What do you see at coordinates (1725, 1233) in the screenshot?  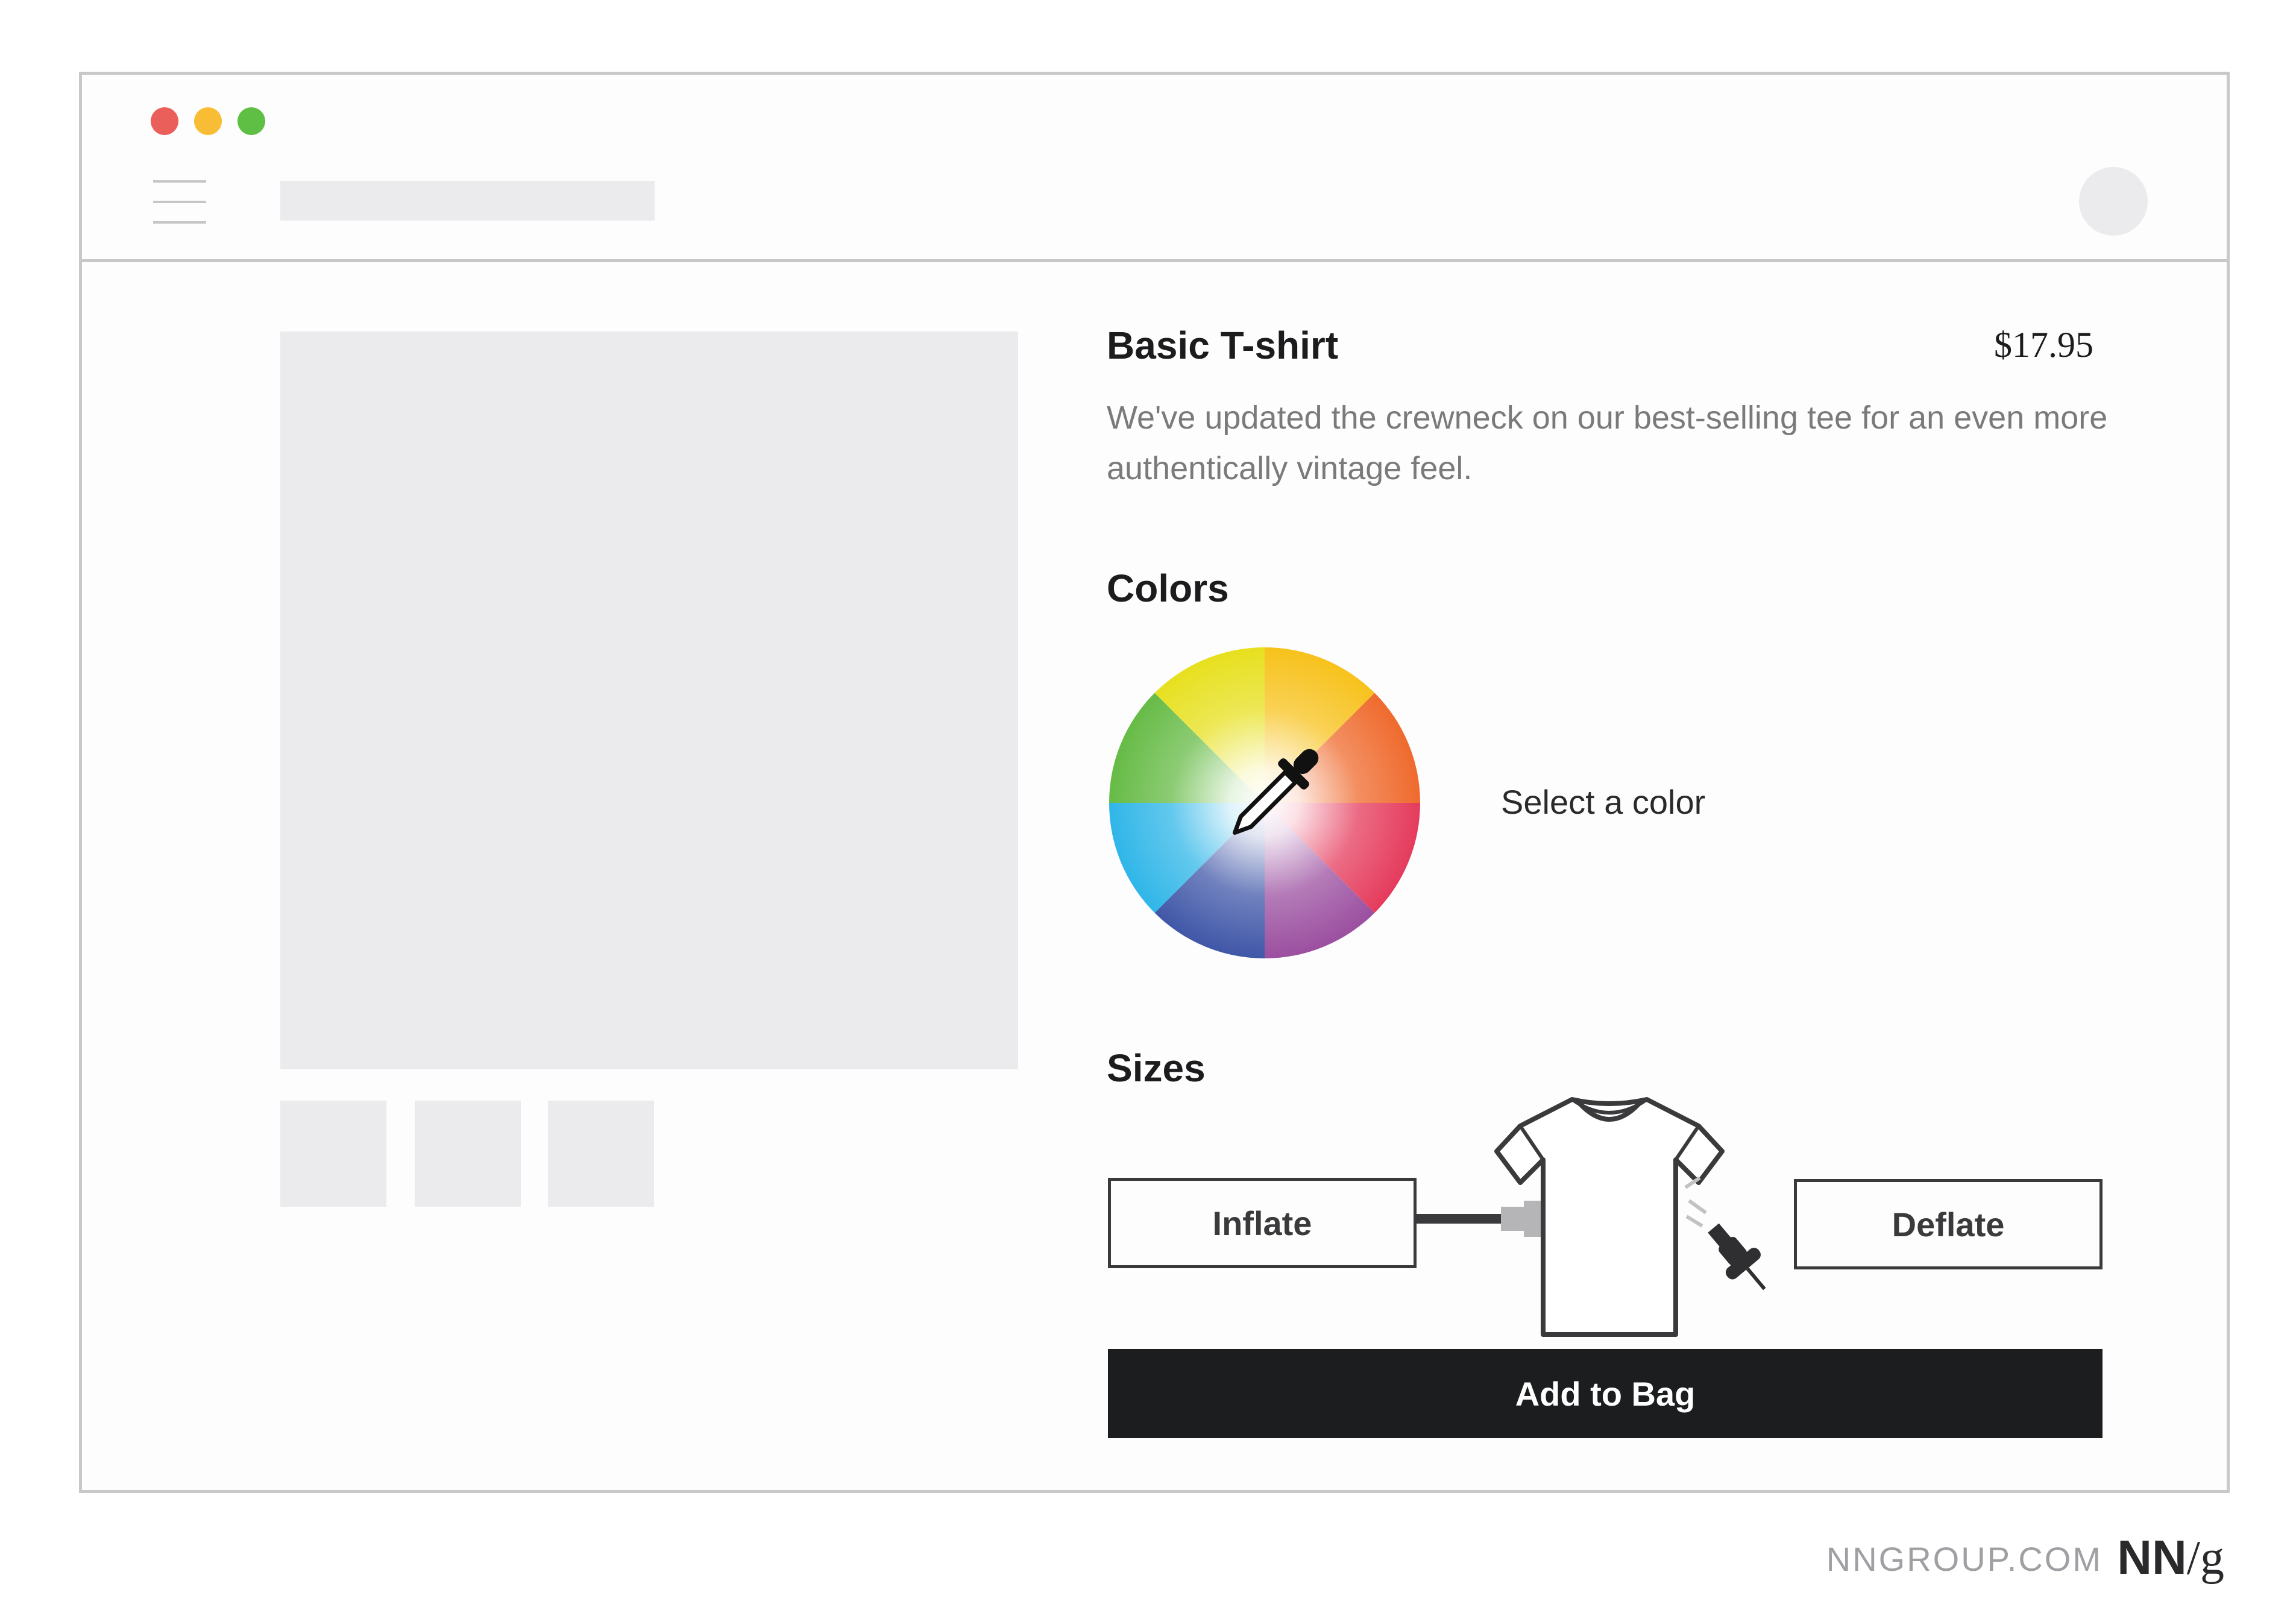 I see `pushpin-icon` at bounding box center [1725, 1233].